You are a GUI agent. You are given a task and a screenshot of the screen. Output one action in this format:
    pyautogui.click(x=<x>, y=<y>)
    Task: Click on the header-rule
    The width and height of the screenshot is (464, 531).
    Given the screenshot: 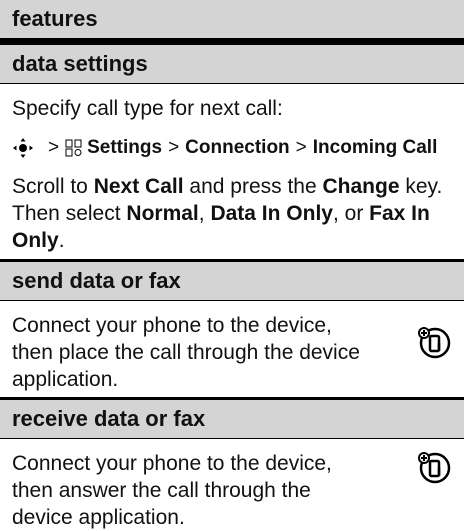 What is the action you would take?
    pyautogui.click(x=232, y=41)
    